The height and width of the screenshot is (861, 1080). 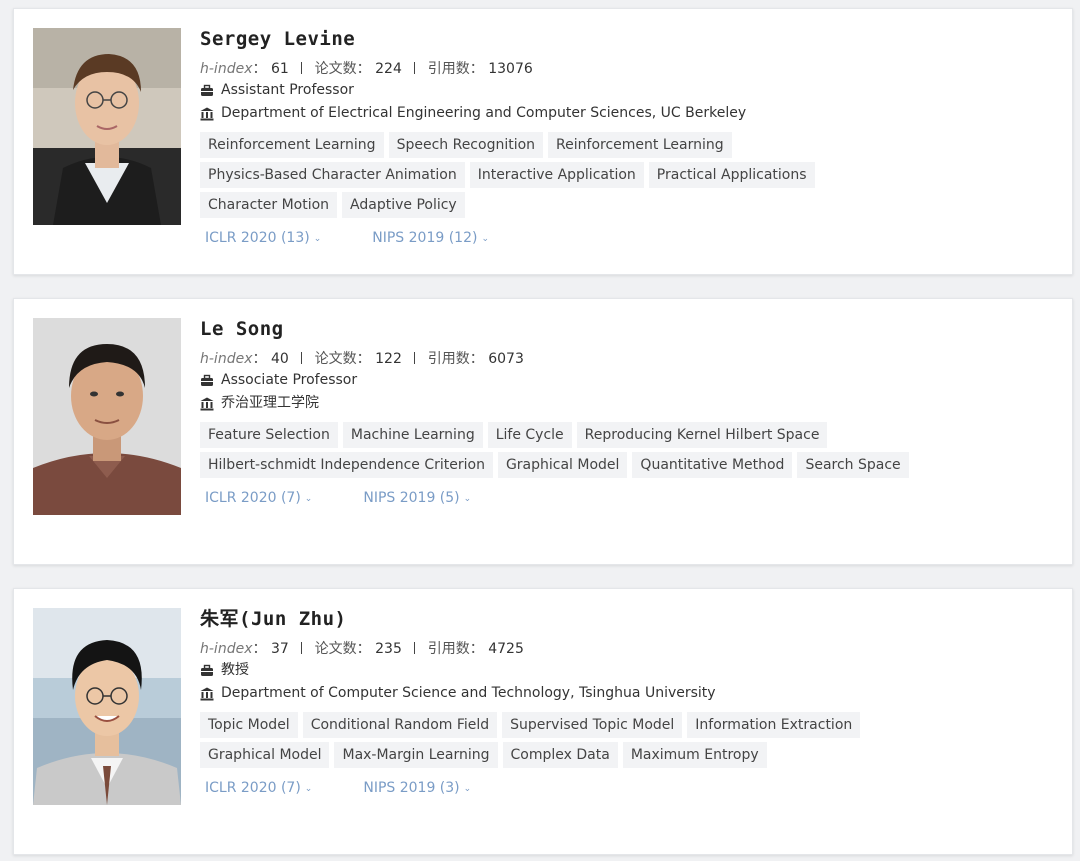 I want to click on venue-list: ICLR 2020 (7) ⌄ NIPS 2019 (3) ⌄, so click(x=628, y=788).